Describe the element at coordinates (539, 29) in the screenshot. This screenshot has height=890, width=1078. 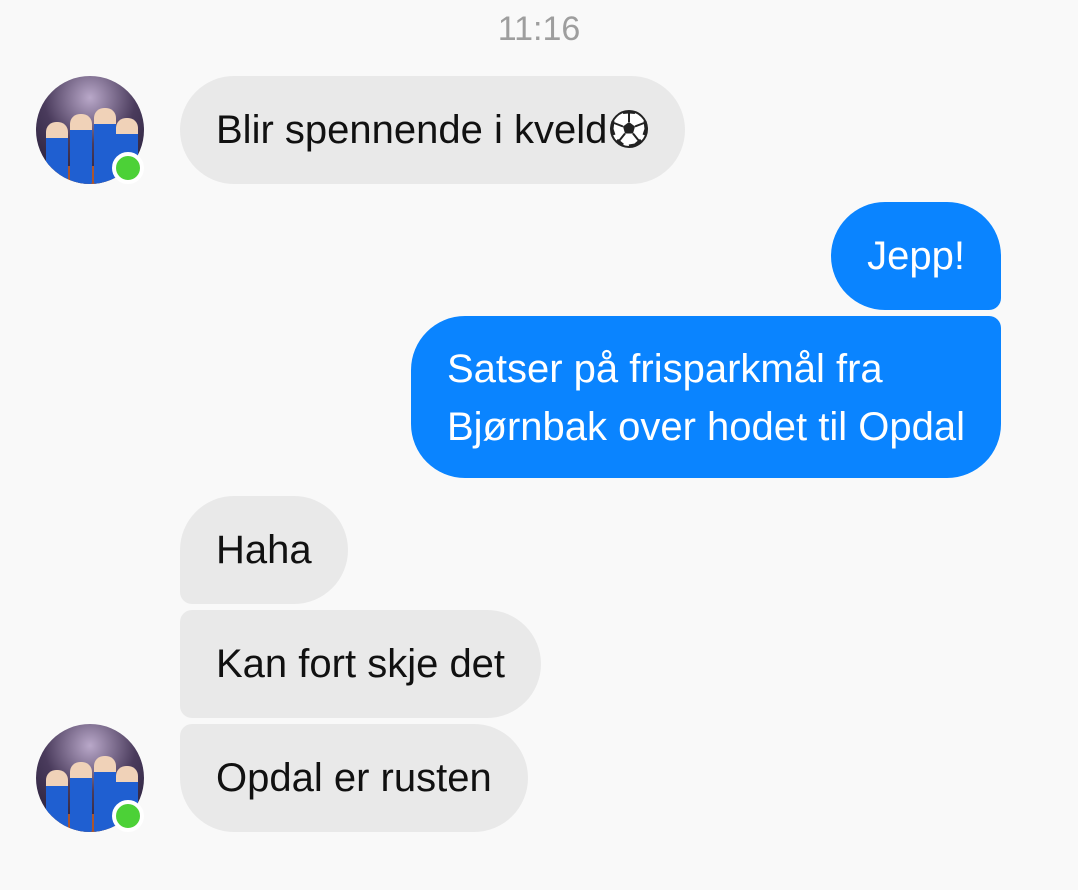
I see `message-timestamp: 11:16` at that location.